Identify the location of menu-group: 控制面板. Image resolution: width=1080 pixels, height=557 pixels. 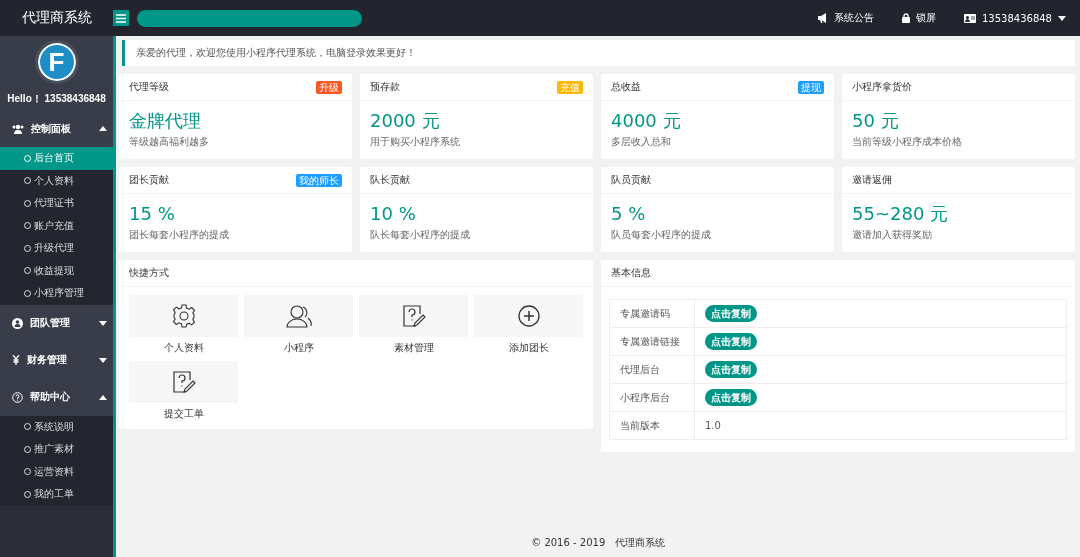
(56, 128).